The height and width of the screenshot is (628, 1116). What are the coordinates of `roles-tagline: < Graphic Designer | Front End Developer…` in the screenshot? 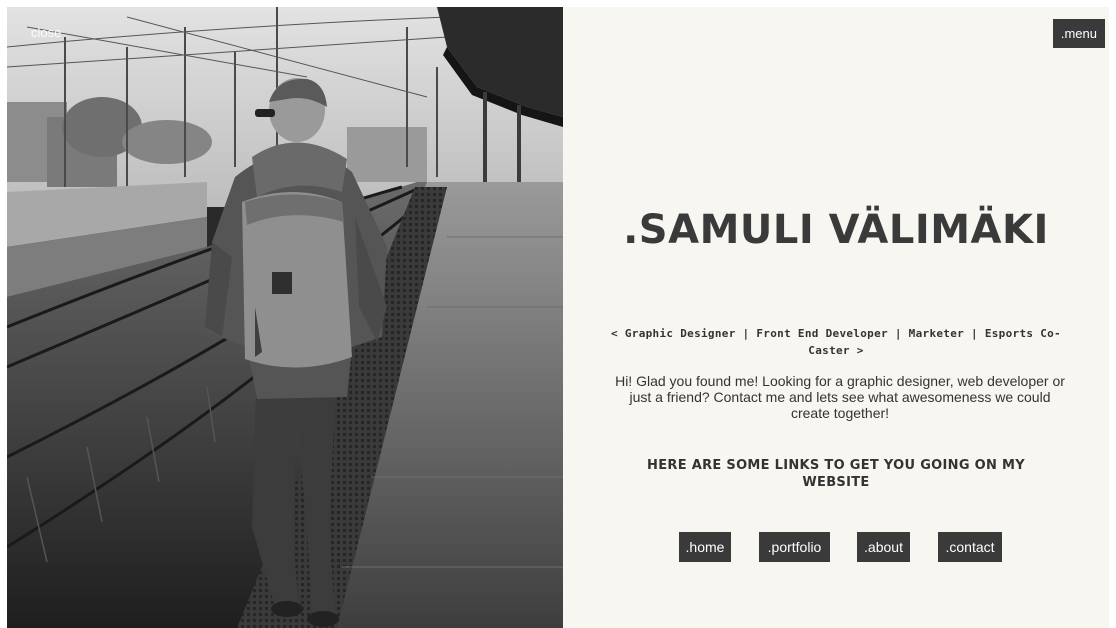 It's located at (836, 342).